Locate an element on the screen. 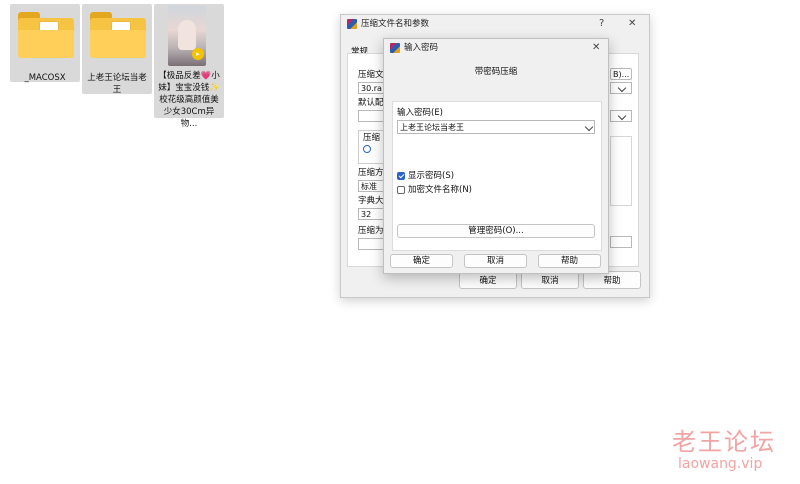  show-password-checkbox is located at coordinates (401, 176).